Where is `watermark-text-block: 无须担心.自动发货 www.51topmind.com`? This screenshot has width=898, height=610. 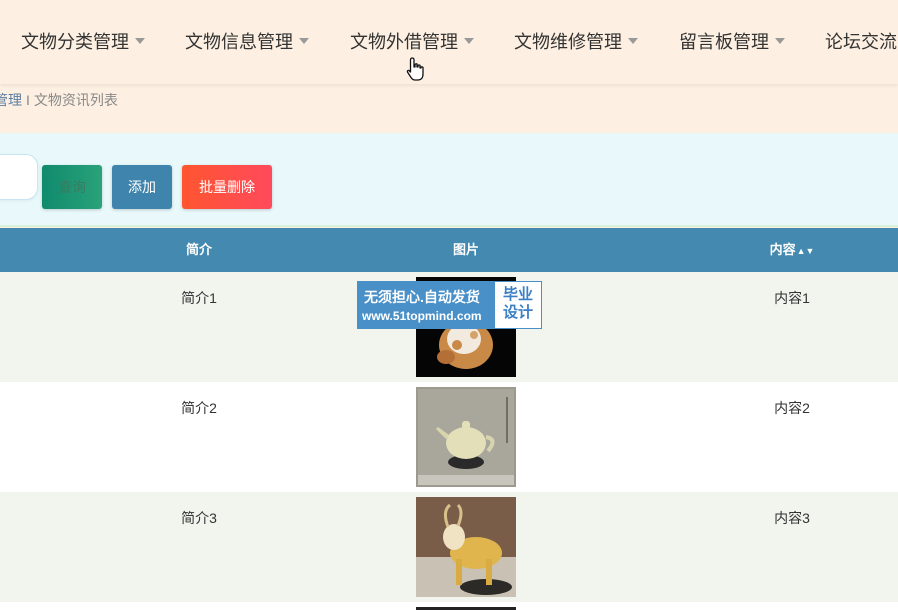
watermark-text-block: 无须担心.自动发货 www.51topmind.com is located at coordinates (425, 305).